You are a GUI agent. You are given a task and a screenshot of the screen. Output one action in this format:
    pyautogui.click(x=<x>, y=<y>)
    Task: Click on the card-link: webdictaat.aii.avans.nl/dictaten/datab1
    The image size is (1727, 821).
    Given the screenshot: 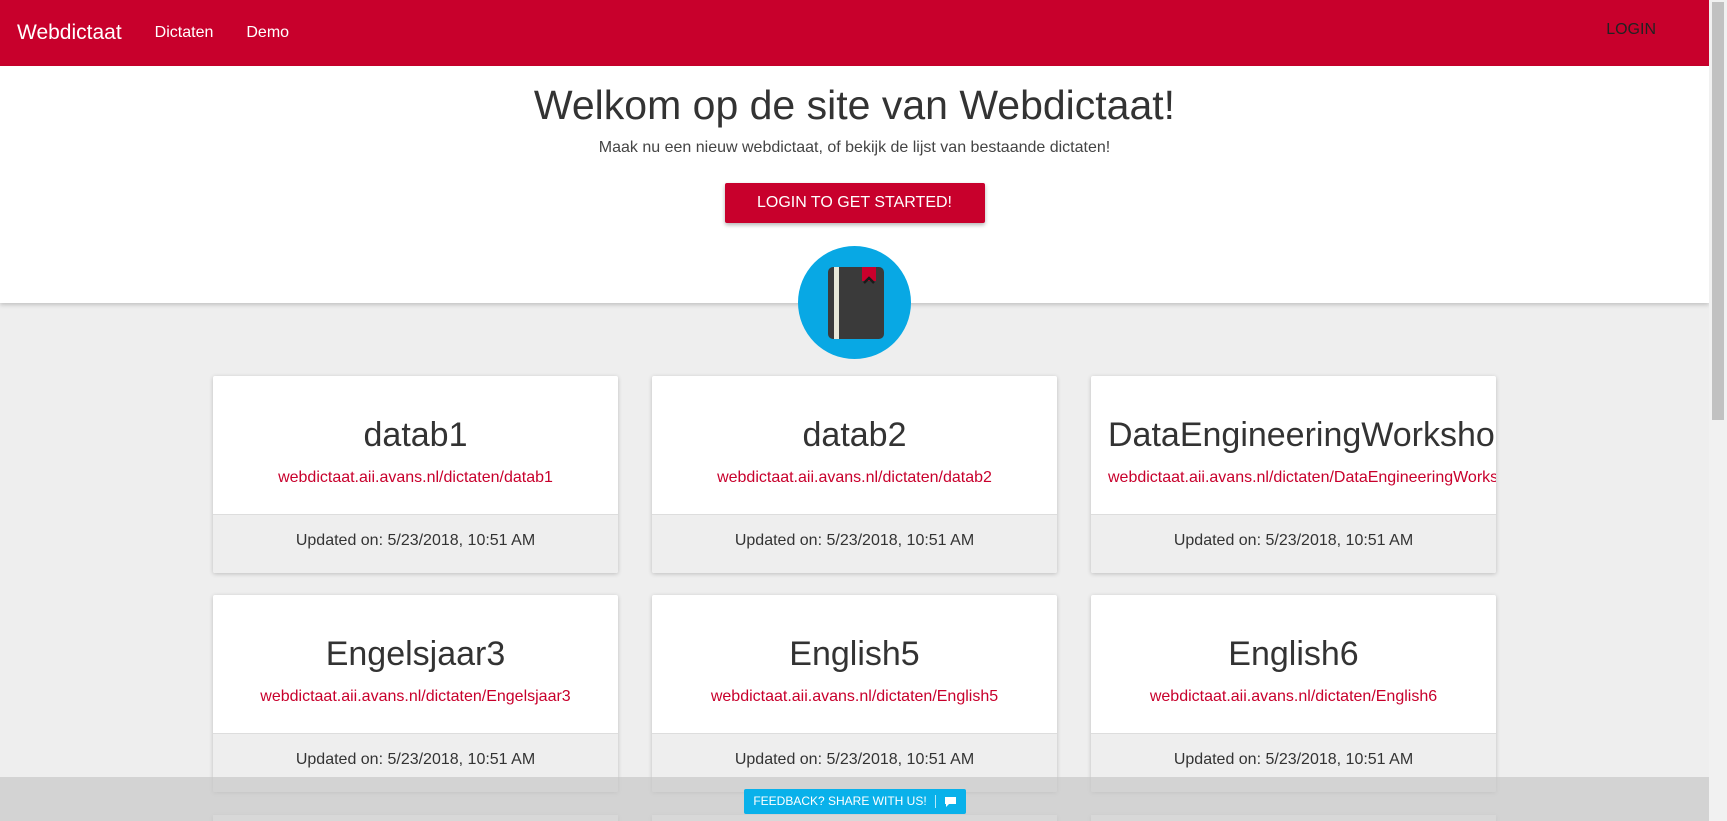 What is the action you would take?
    pyautogui.click(x=415, y=478)
    